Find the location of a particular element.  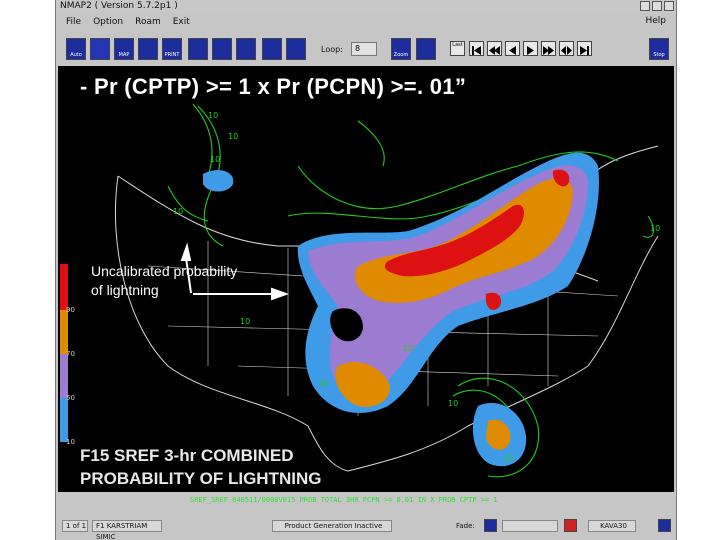

scale-tick: 50 is located at coordinates (70, 398).